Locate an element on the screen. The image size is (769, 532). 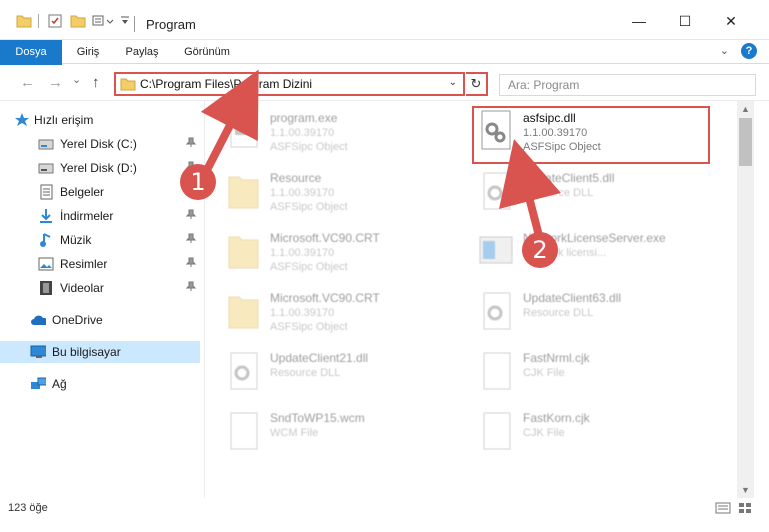
file-item: UpdateClient21.dll Resource DLL is located at coordinates (330, 375).